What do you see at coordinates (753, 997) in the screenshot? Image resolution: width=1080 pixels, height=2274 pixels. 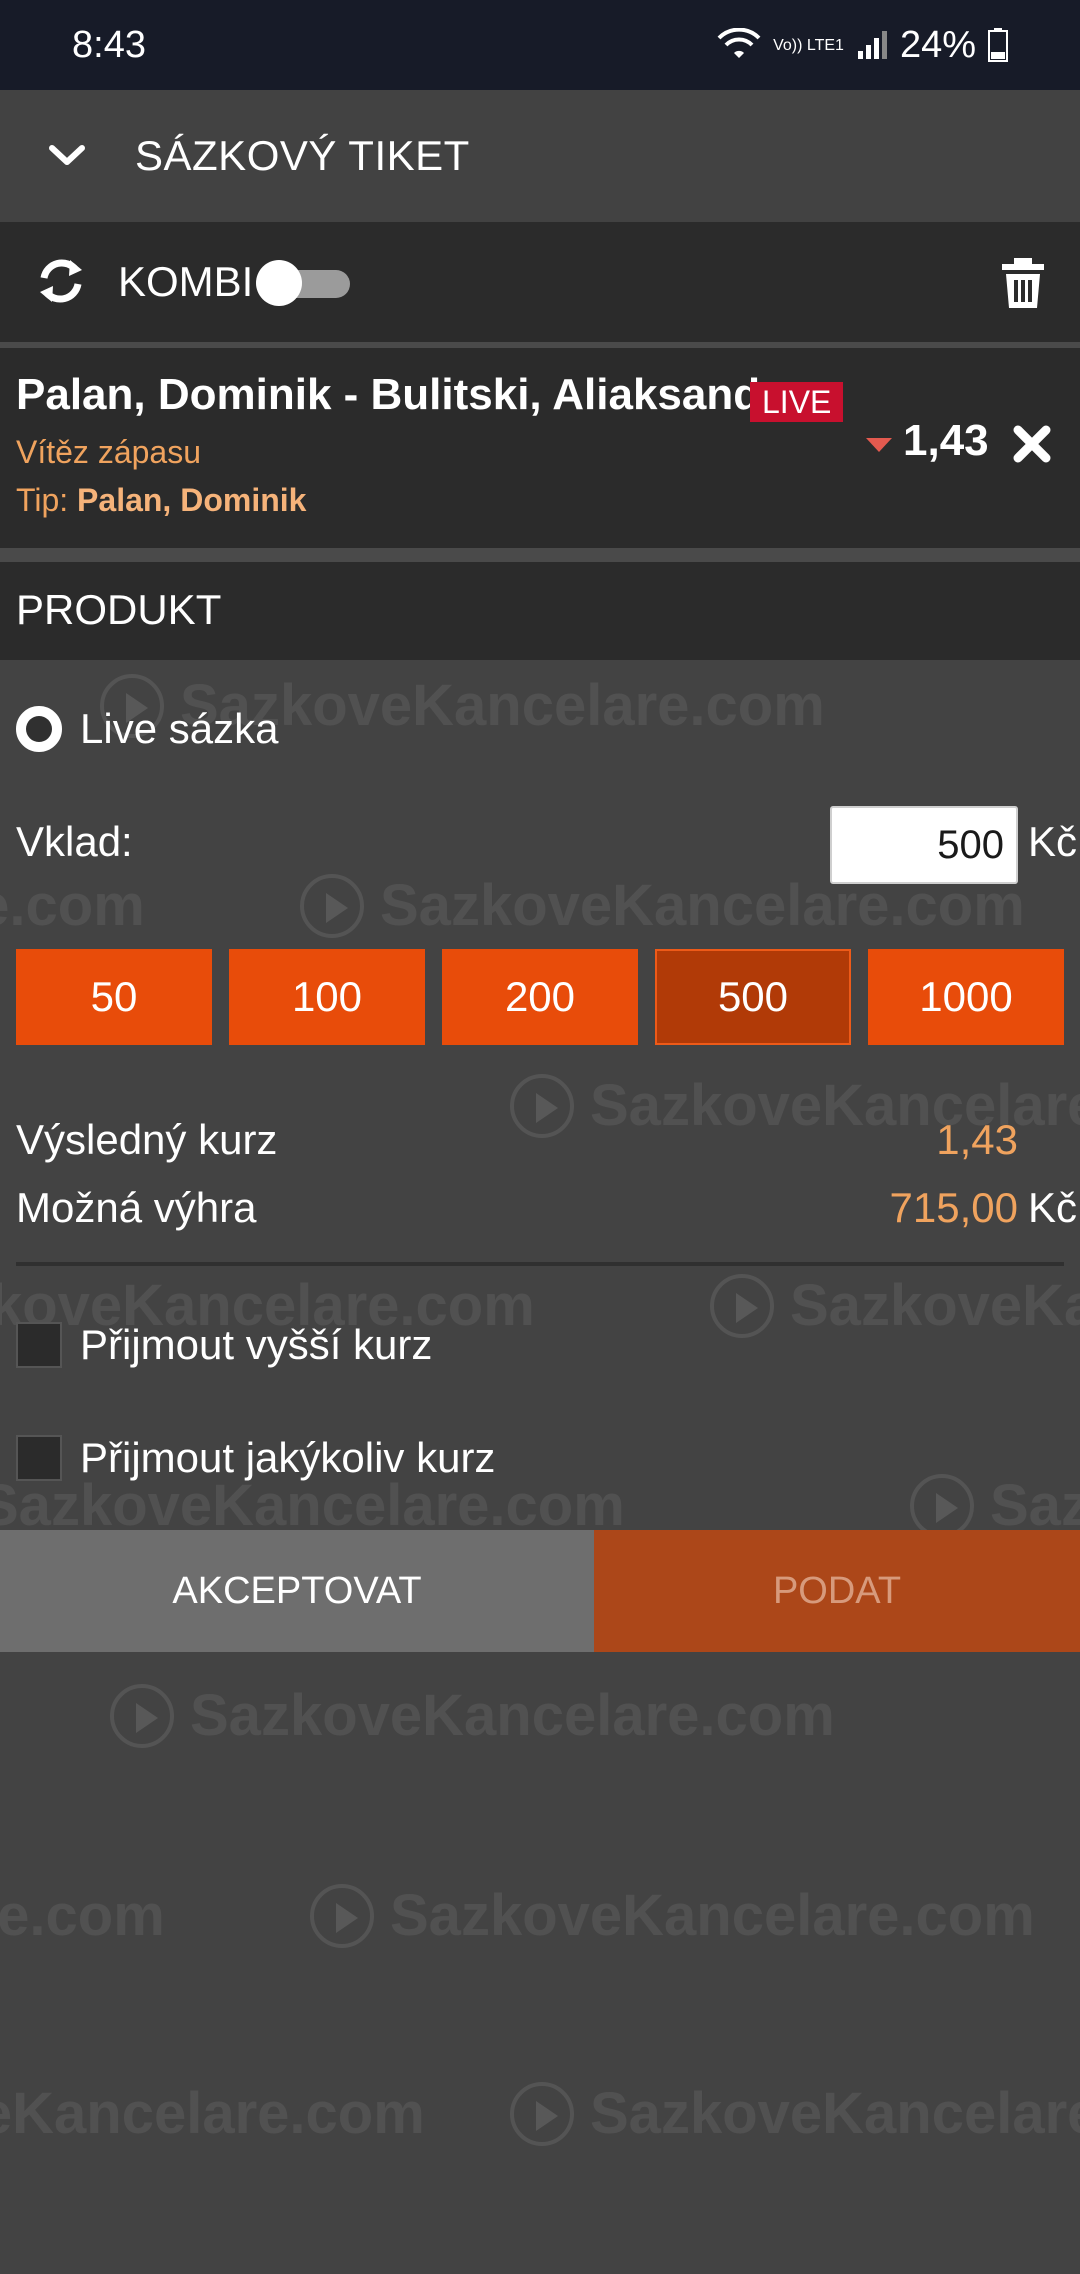 I see `quick-stake-500-button: 500` at bounding box center [753, 997].